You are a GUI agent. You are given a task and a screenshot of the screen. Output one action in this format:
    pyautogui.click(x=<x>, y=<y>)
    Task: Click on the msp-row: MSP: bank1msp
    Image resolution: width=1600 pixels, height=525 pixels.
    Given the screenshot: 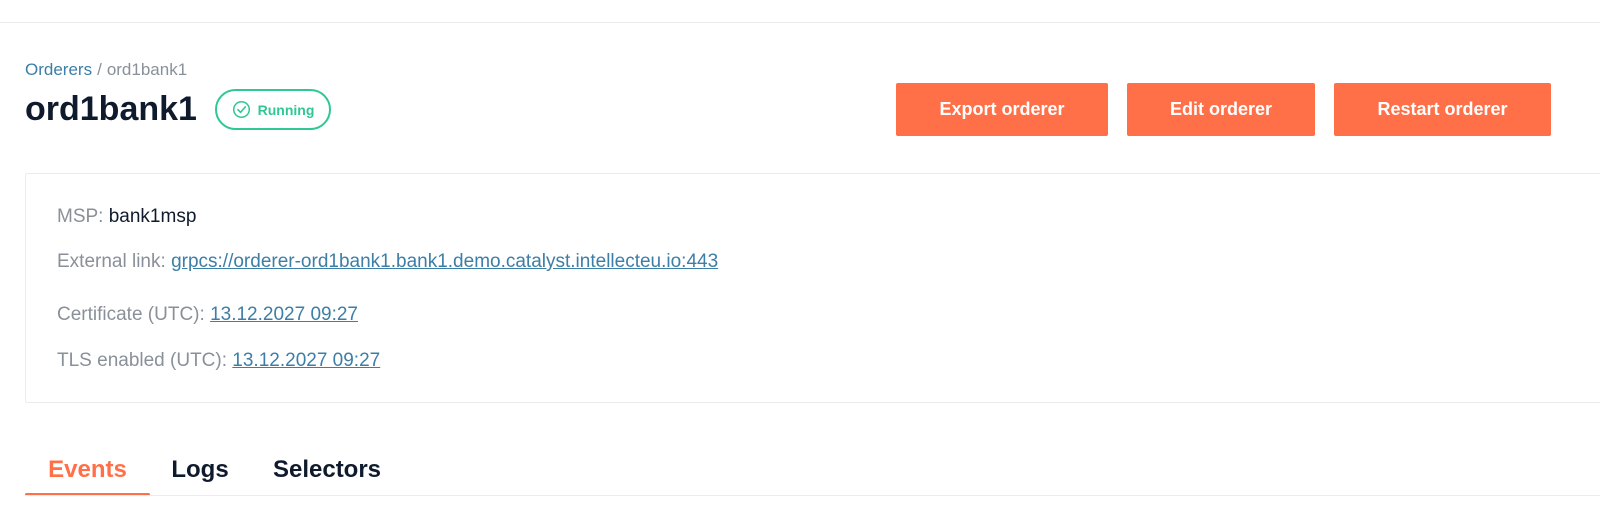 What is the action you would take?
    pyautogui.click(x=126, y=217)
    